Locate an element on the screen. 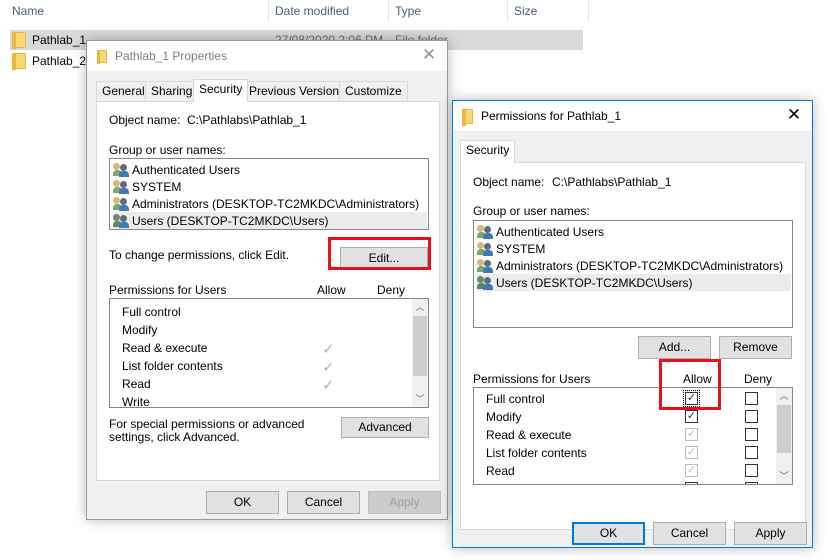 The width and height of the screenshot is (827, 560). tab-customize: Customize is located at coordinates (373, 91).